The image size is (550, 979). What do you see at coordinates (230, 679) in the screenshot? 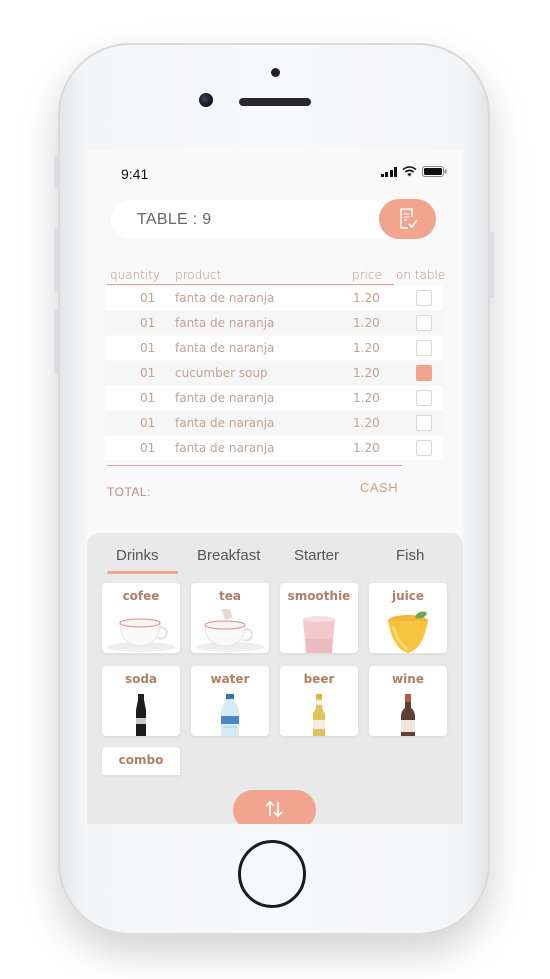
I see `menu-item-label: water` at bounding box center [230, 679].